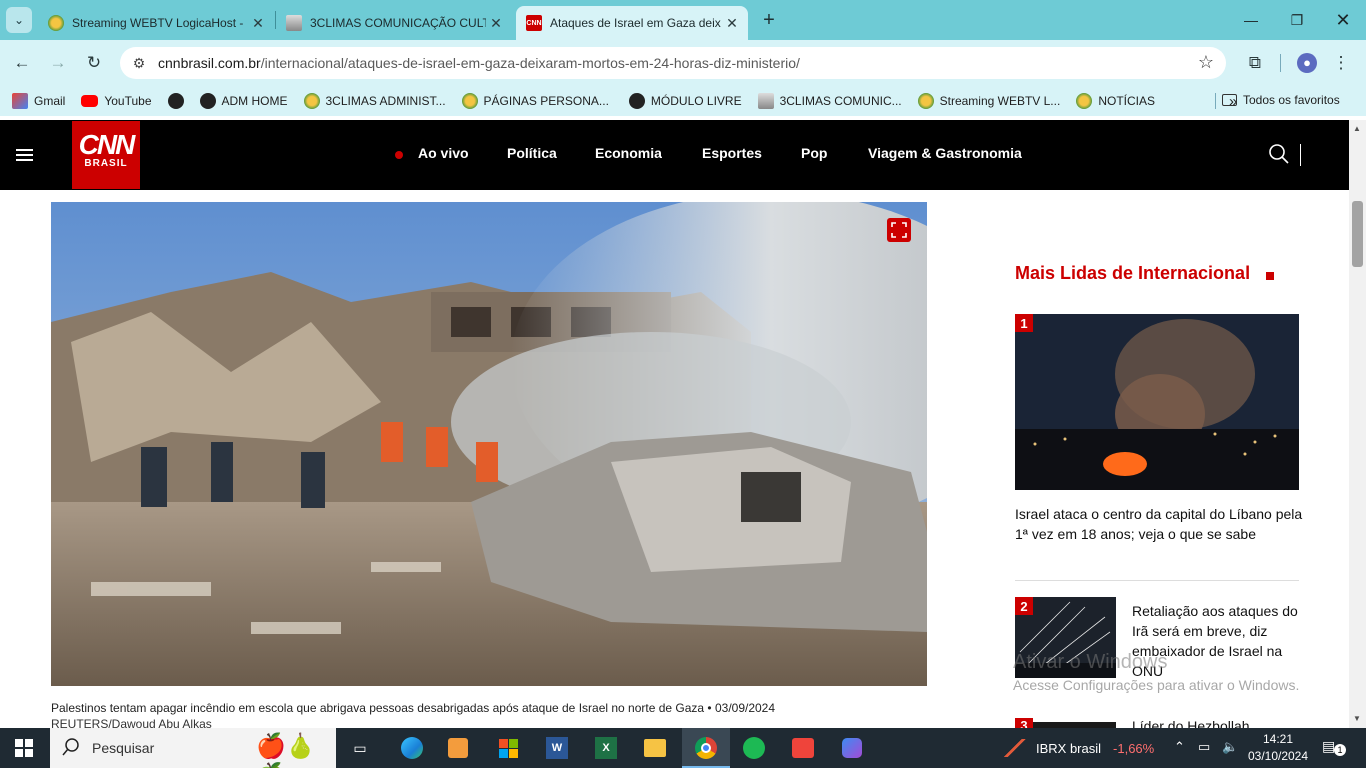 This screenshot has width=1366, height=768. What do you see at coordinates (1090, 662) in the screenshot?
I see `activation-watermark-title: Ativar o Windows` at bounding box center [1090, 662].